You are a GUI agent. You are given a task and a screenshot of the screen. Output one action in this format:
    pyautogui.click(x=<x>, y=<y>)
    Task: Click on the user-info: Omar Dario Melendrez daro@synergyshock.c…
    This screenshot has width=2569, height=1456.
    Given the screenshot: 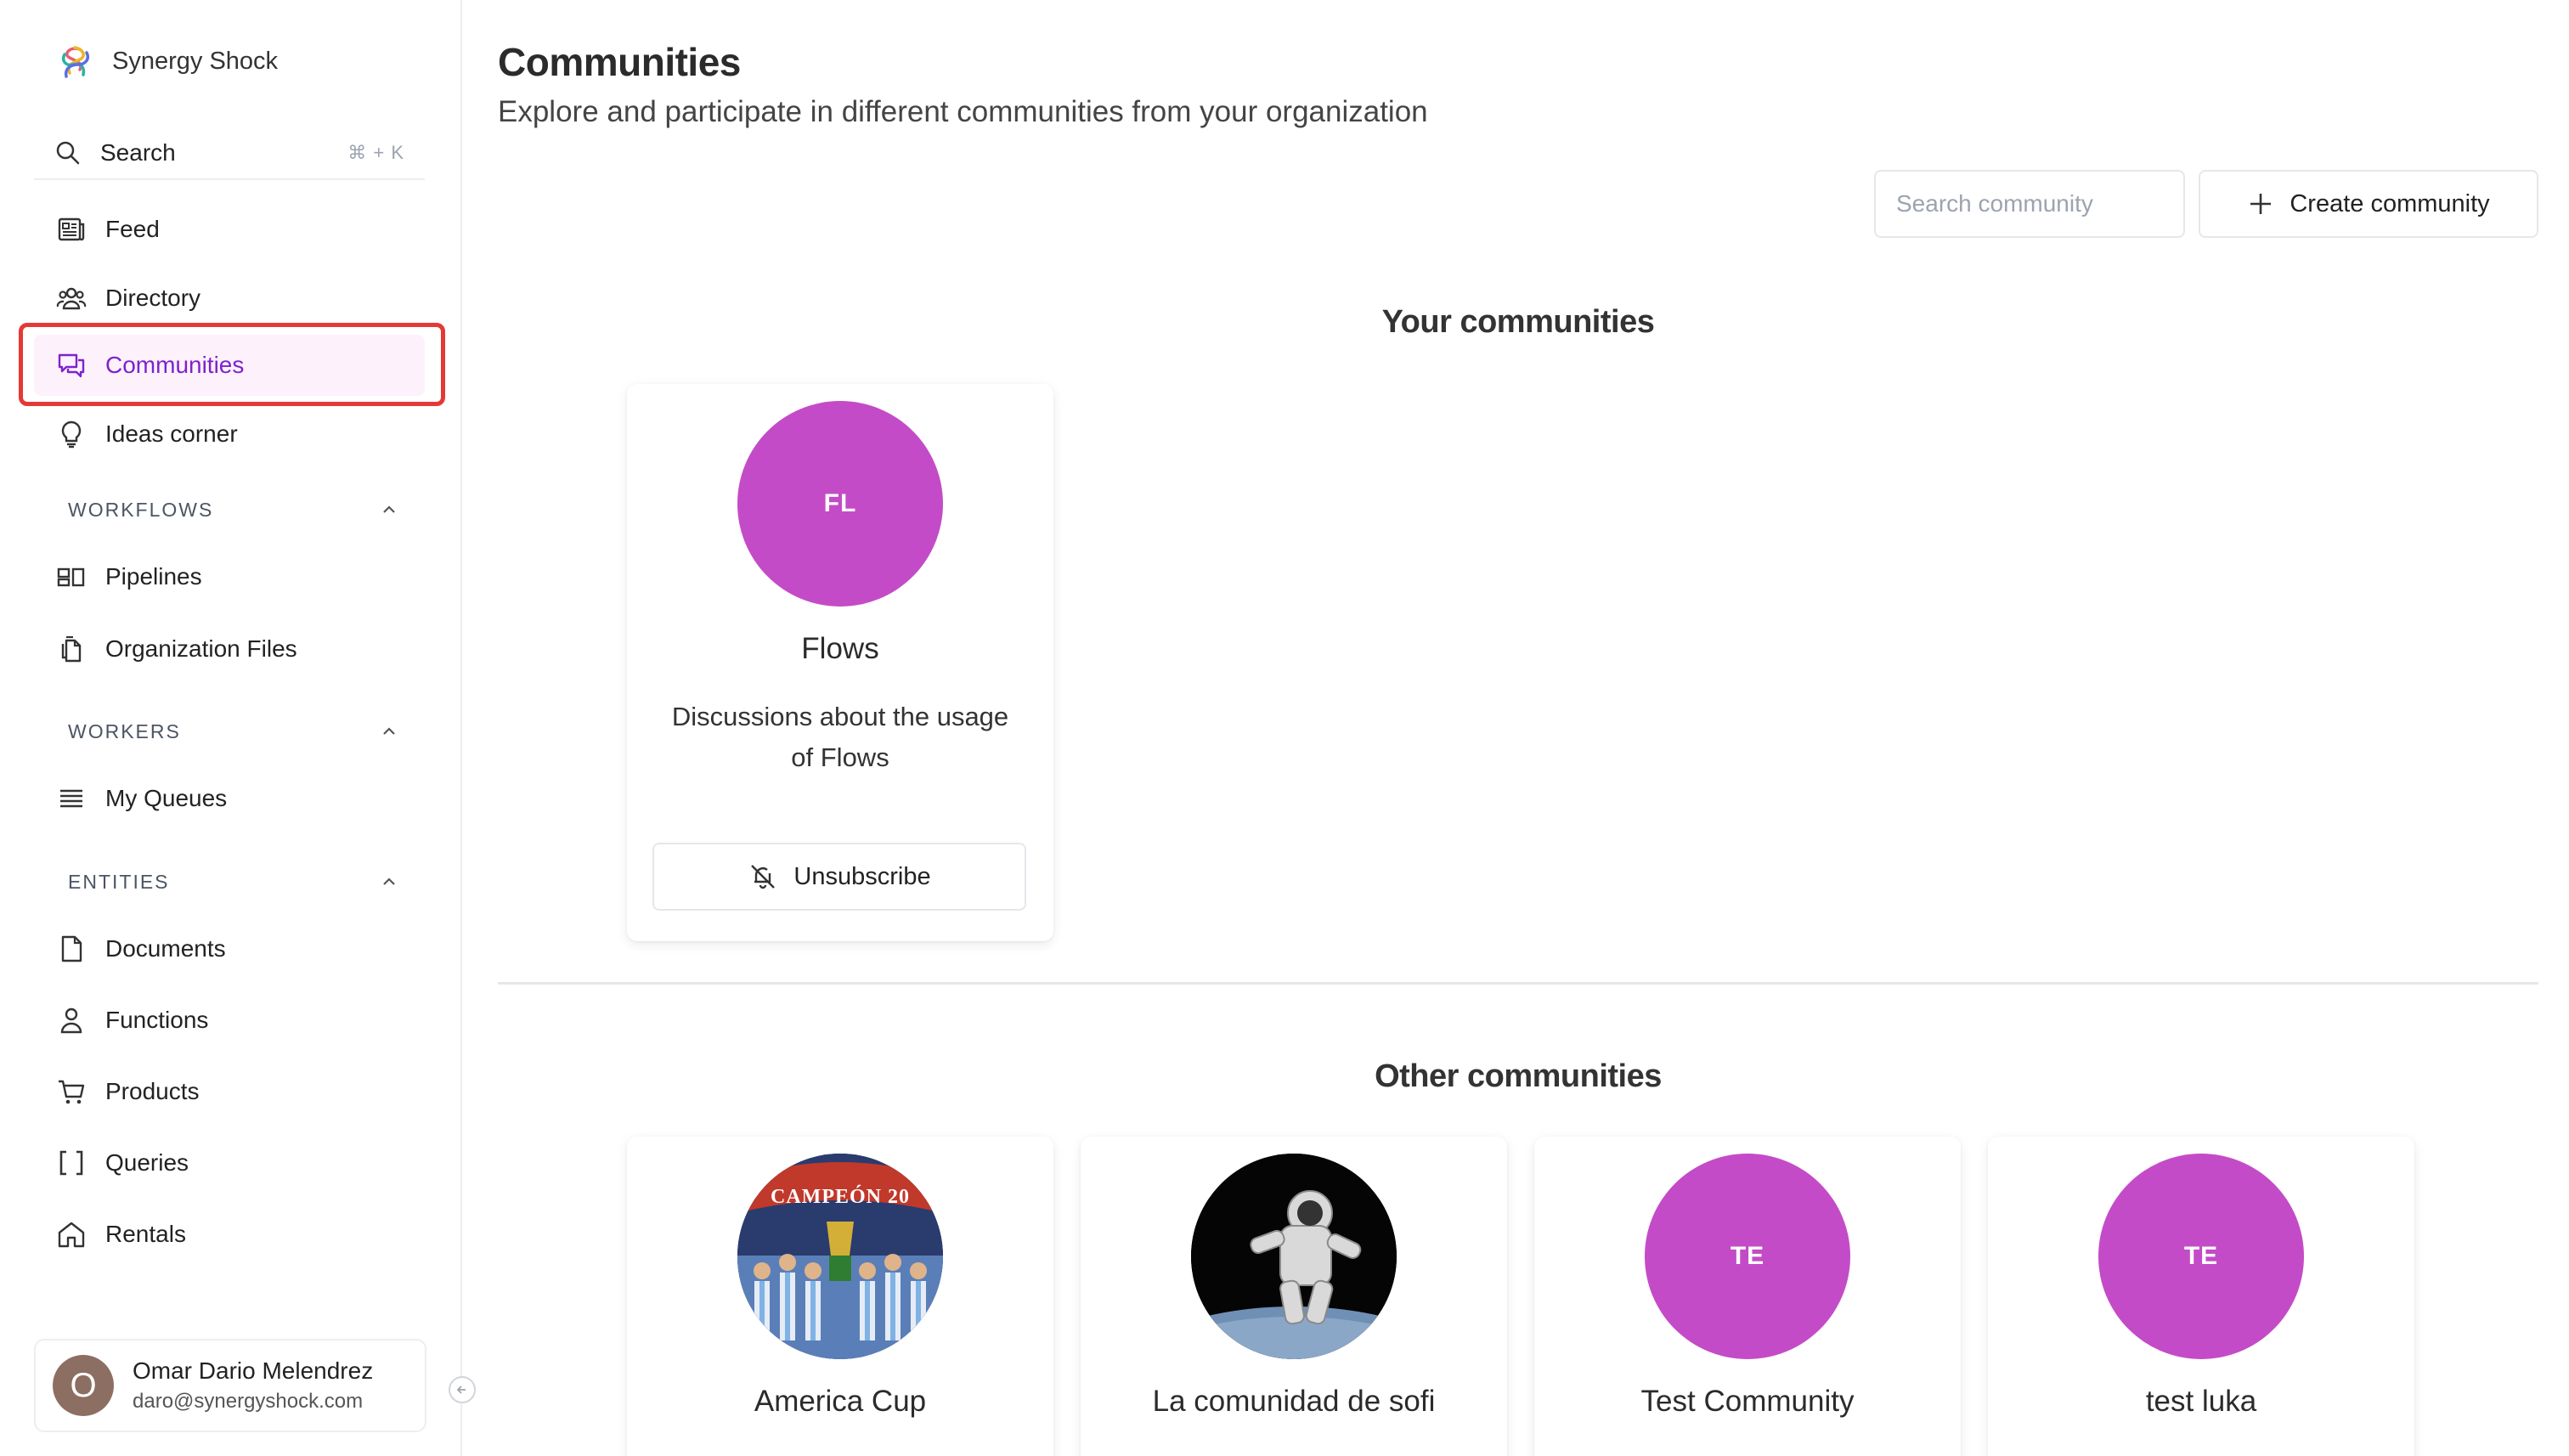 What is the action you would take?
    pyautogui.click(x=253, y=1386)
    